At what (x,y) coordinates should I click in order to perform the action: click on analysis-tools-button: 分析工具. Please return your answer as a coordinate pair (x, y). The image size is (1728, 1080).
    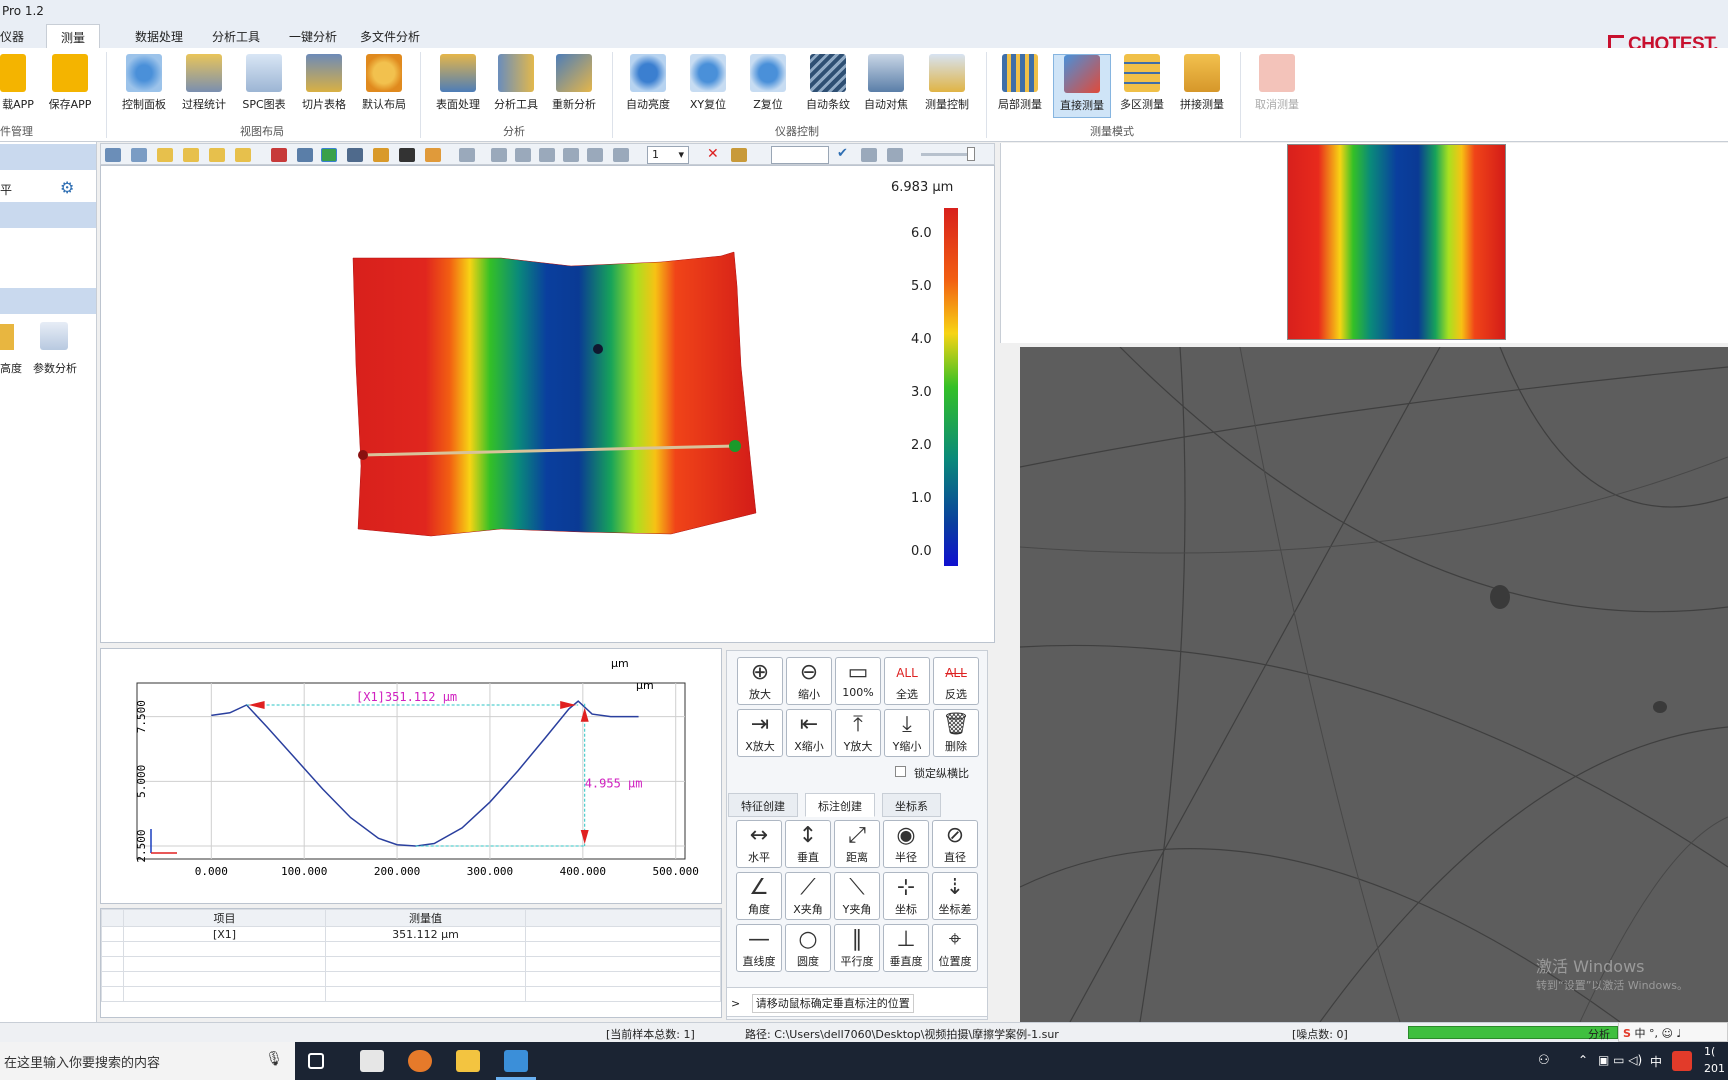
    Looking at the image, I should click on (516, 83).